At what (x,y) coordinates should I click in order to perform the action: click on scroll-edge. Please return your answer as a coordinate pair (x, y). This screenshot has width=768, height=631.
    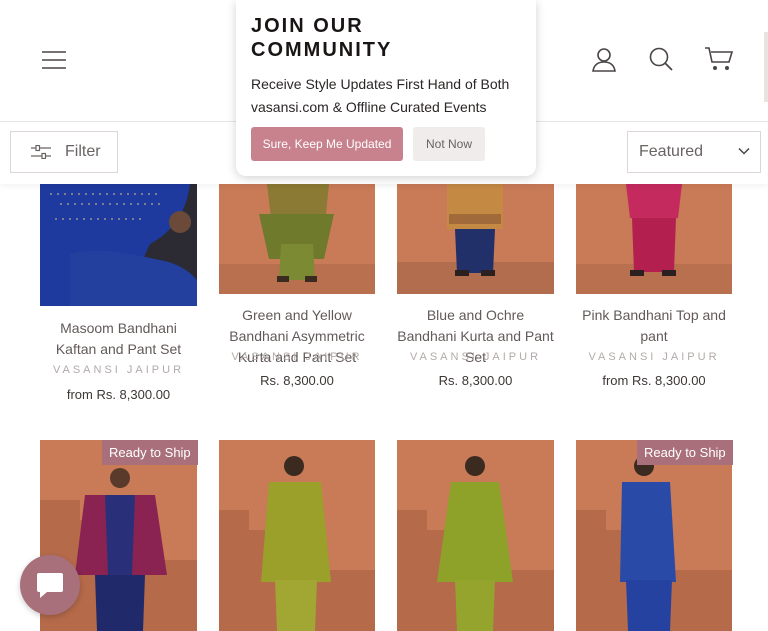
    Looking at the image, I should click on (766, 67).